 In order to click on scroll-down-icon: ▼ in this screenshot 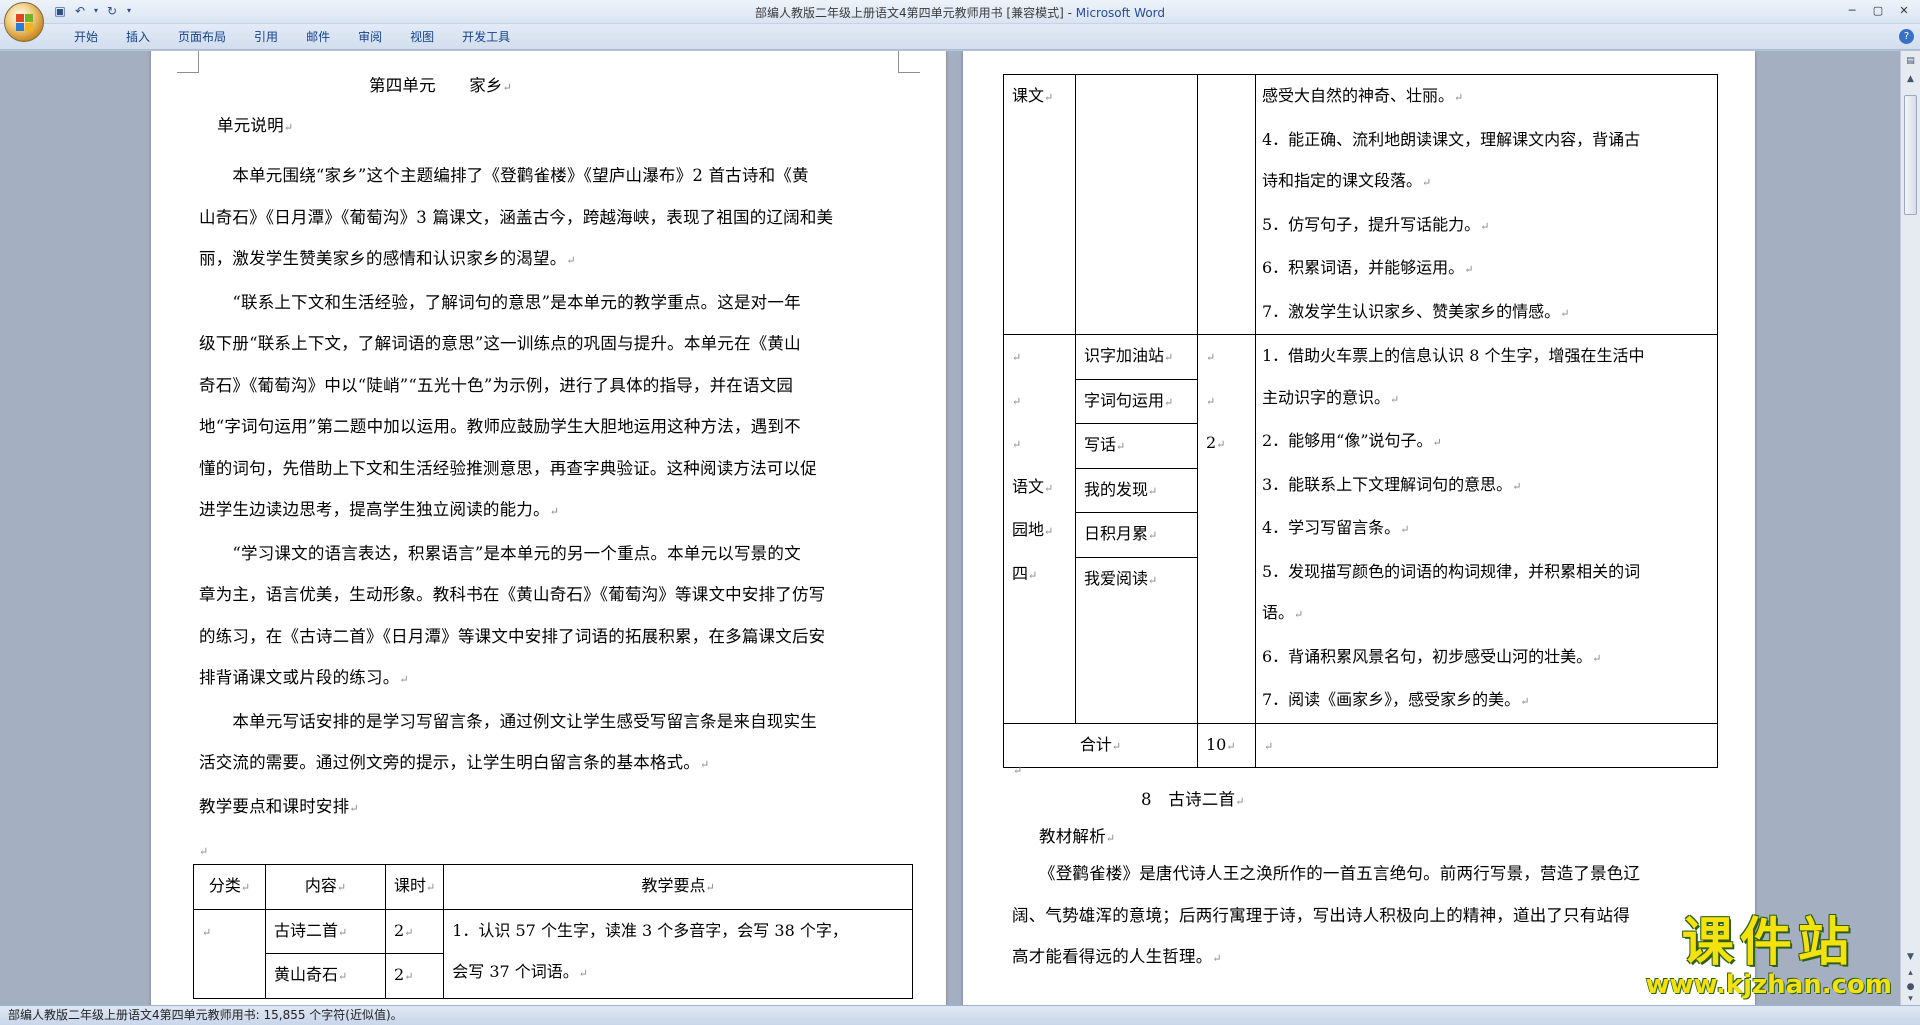, I will do `click(1910, 957)`.